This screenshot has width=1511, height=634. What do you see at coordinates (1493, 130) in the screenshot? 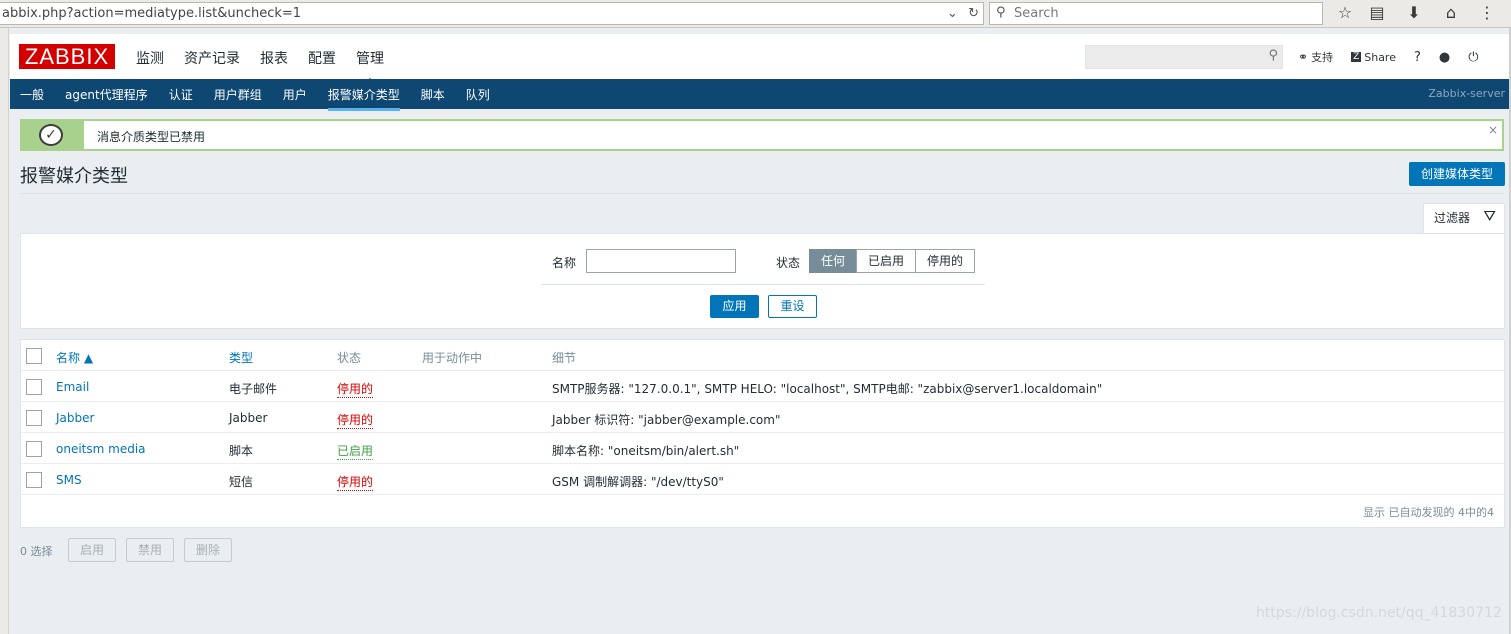
I see `close-icon: ×` at bounding box center [1493, 130].